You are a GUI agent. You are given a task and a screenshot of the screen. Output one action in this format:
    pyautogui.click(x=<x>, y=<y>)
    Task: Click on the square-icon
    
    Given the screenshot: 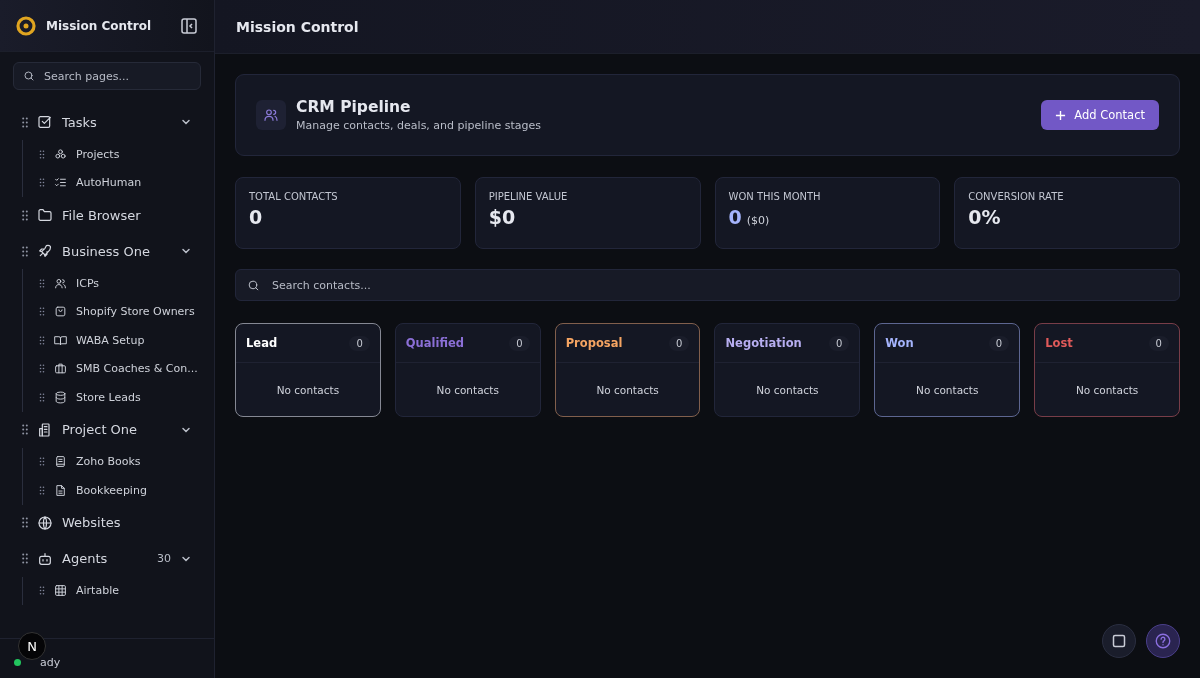 What is the action you would take?
    pyautogui.click(x=1119, y=641)
    